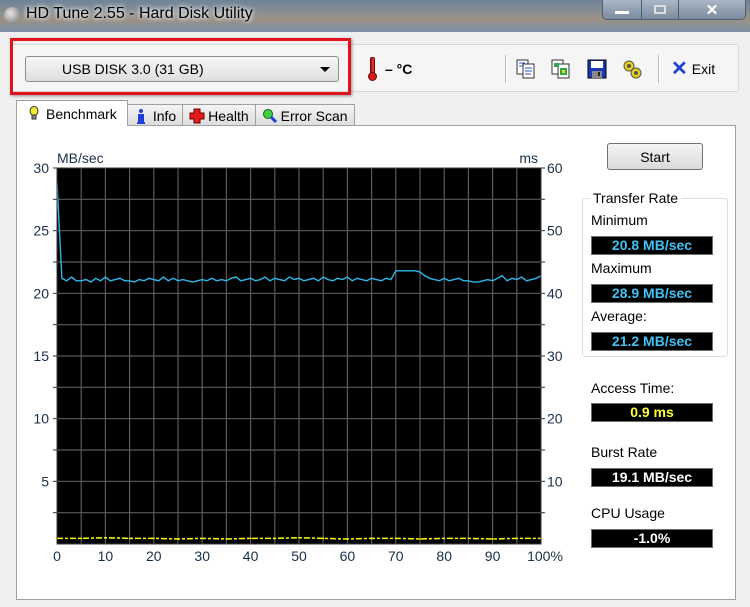 The image size is (750, 607). I want to click on average-value: 21.2 MB/sec, so click(652, 341).